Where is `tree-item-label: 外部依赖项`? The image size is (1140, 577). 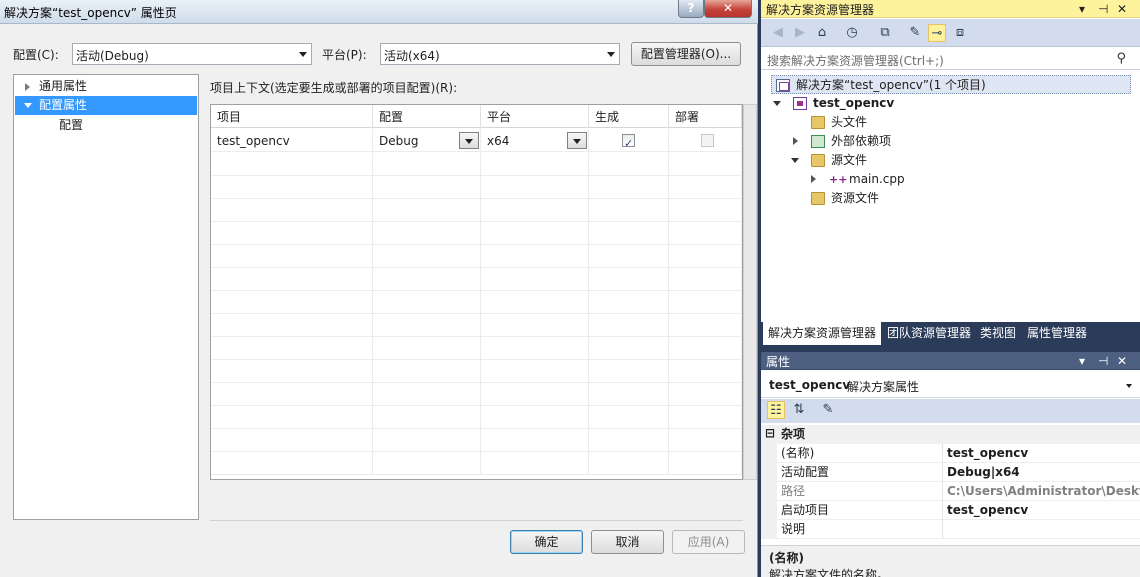
tree-item-label: 外部依赖项 is located at coordinates (861, 141).